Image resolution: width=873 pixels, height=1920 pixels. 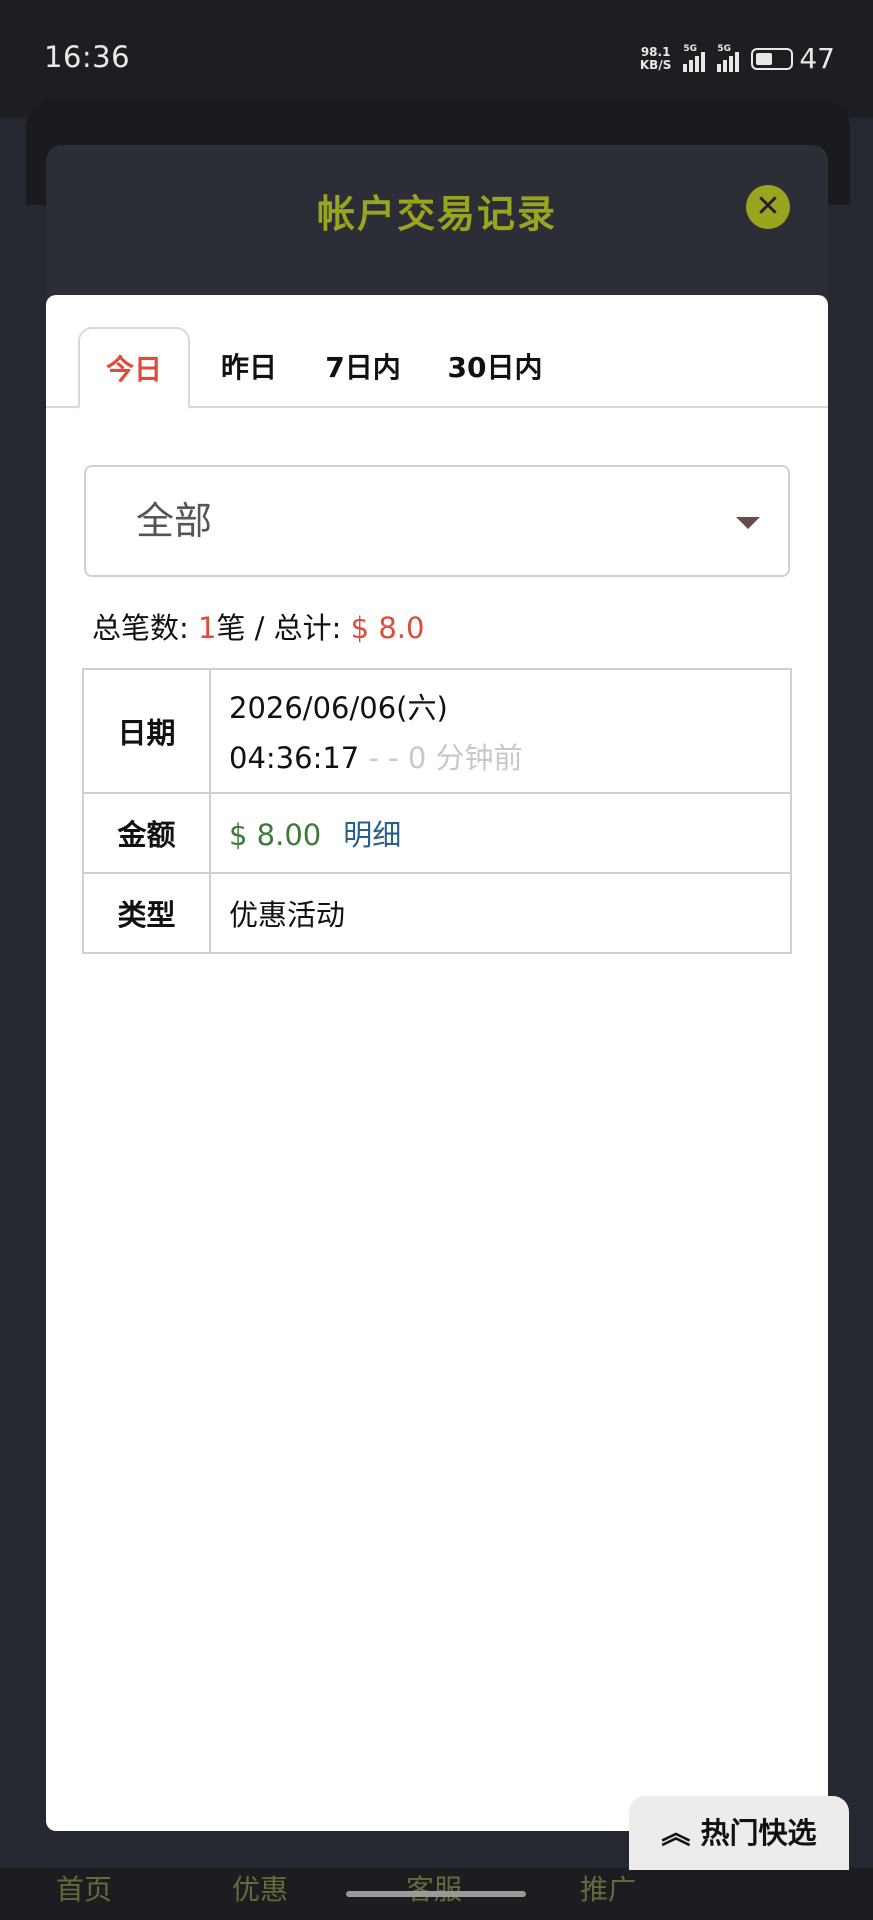 What do you see at coordinates (748, 523) in the screenshot?
I see `caret-down-icon` at bounding box center [748, 523].